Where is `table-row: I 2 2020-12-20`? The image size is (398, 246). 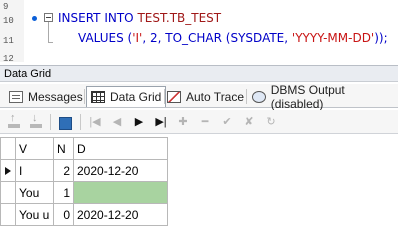
table-row: I 2 2020-12-20 is located at coordinates (84, 170).